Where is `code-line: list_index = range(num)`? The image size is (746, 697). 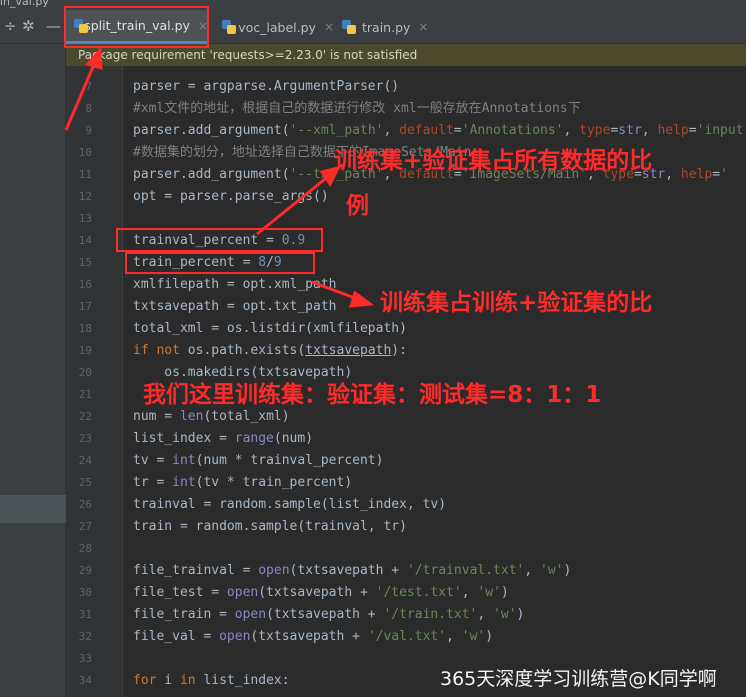 code-line: list_index = range(num) is located at coordinates (223, 438).